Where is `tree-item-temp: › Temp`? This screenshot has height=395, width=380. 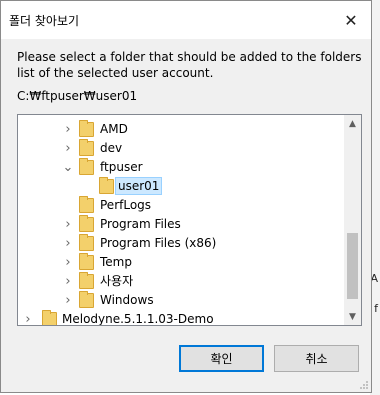
tree-item-temp: › Temp is located at coordinates (180, 262).